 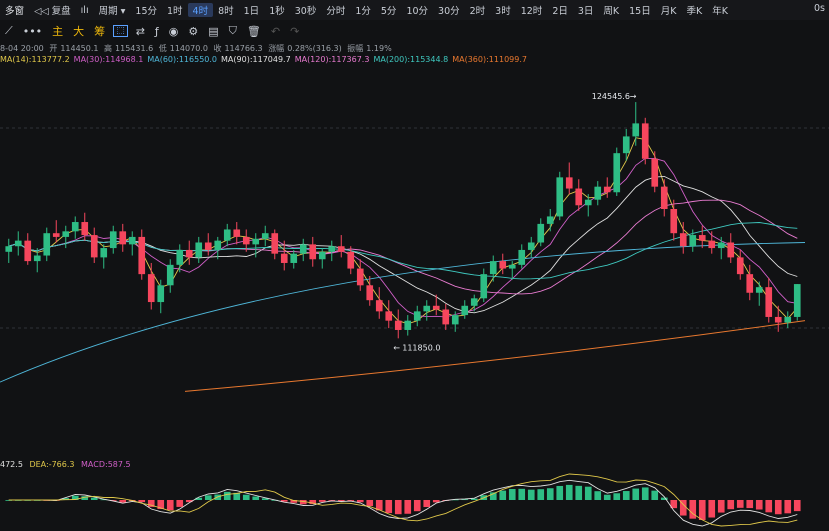 What do you see at coordinates (193, 31) in the screenshot?
I see `settings-icon: ⚙` at bounding box center [193, 31].